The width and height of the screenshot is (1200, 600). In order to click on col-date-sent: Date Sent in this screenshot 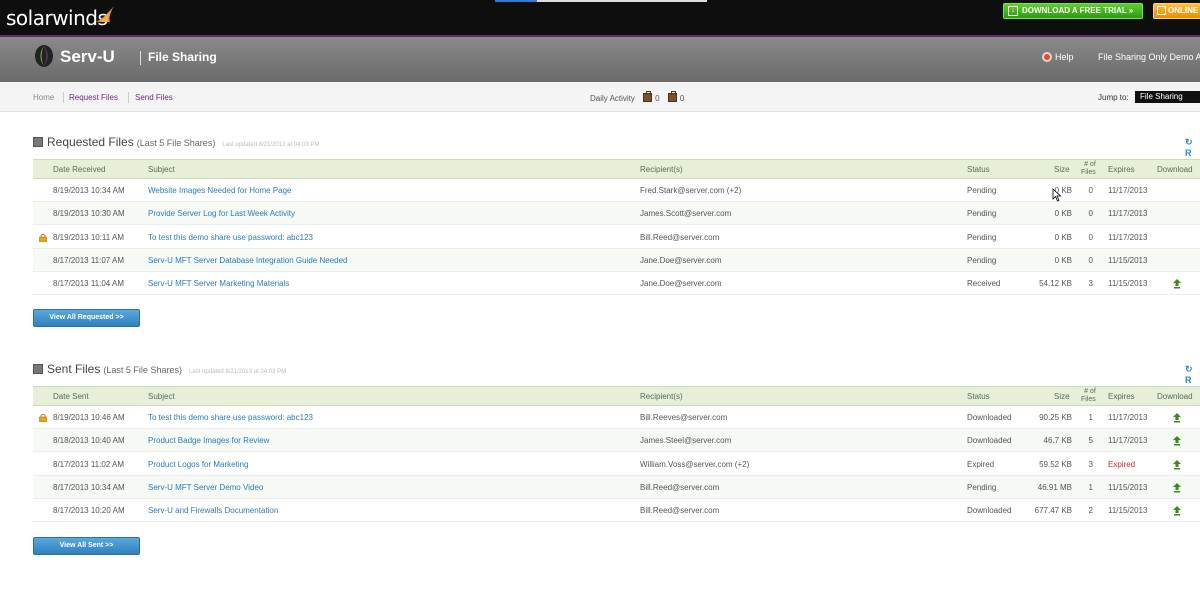, I will do `click(71, 396)`.